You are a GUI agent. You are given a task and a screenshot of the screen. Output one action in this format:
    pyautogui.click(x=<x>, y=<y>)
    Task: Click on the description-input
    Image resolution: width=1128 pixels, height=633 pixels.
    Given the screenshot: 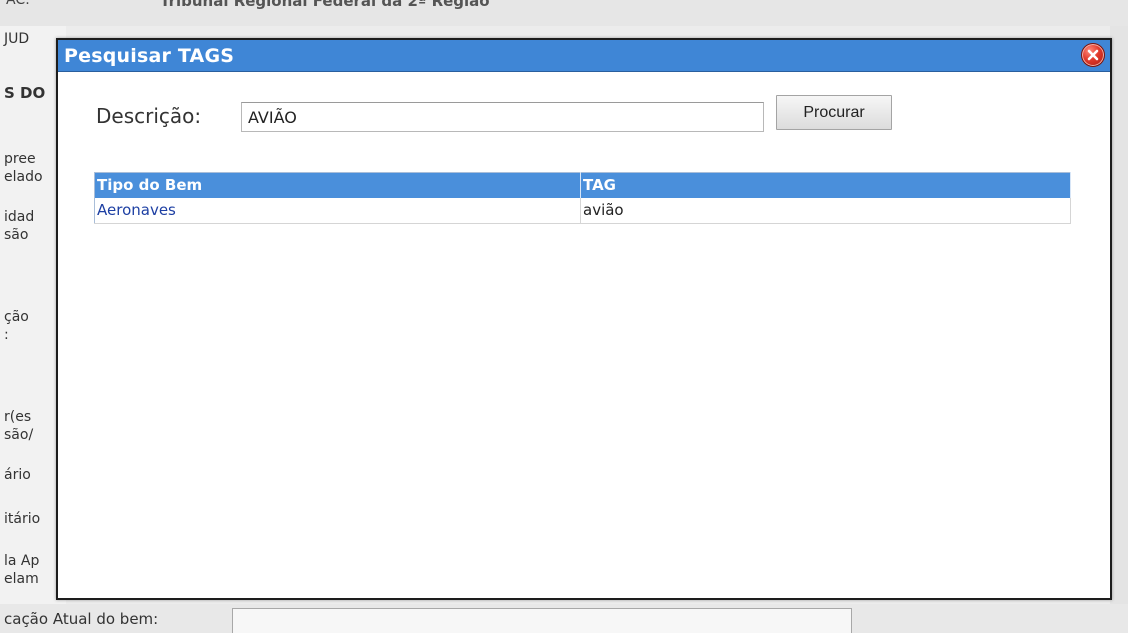 What is the action you would take?
    pyautogui.click(x=502, y=117)
    